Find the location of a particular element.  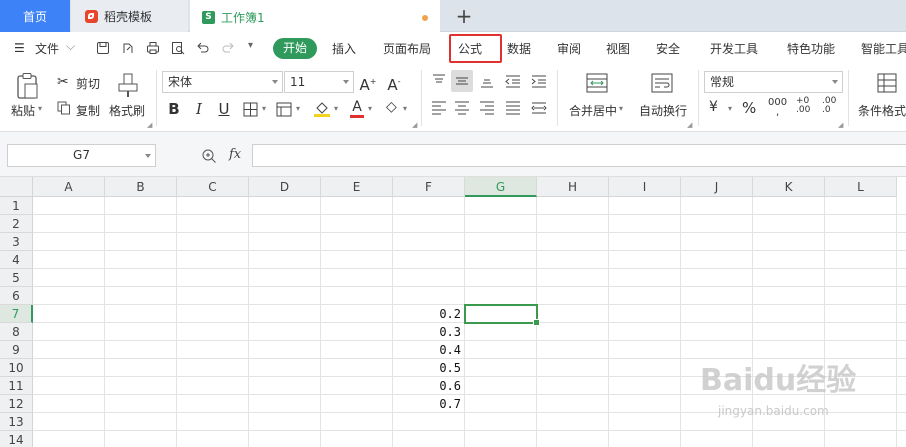

column-header-g: G is located at coordinates (501, 187).